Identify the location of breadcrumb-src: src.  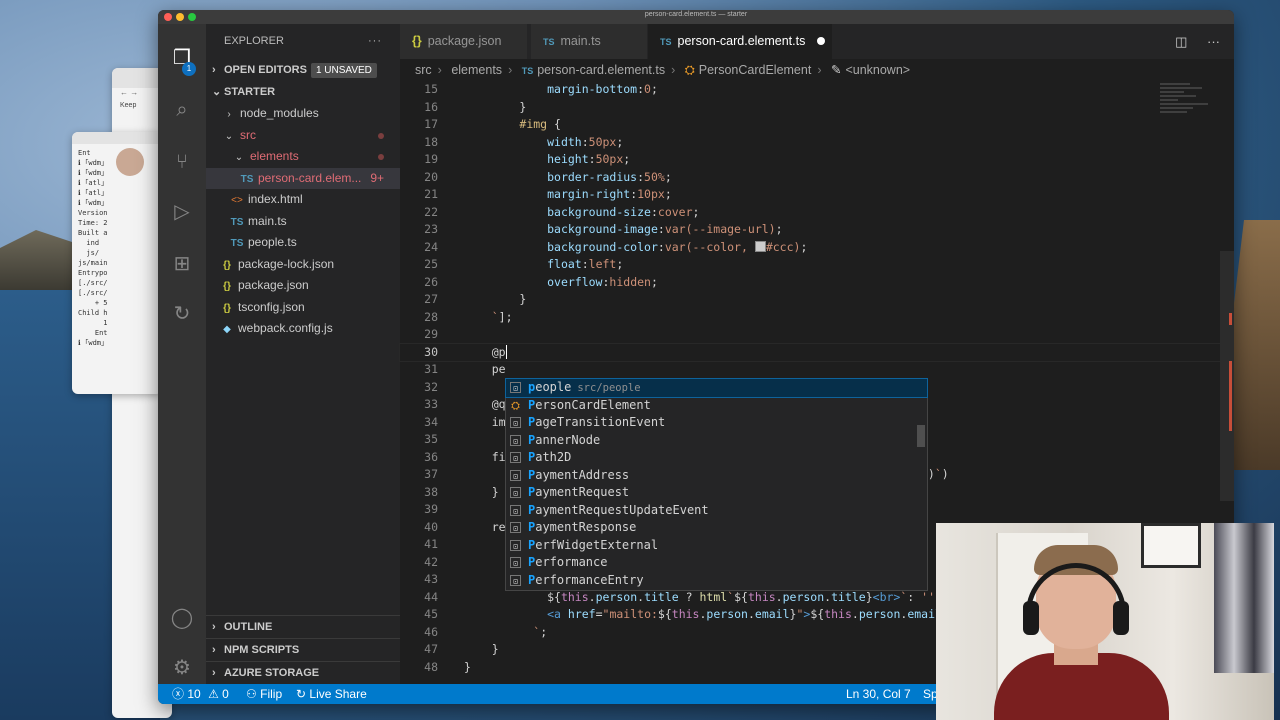
(423, 70).